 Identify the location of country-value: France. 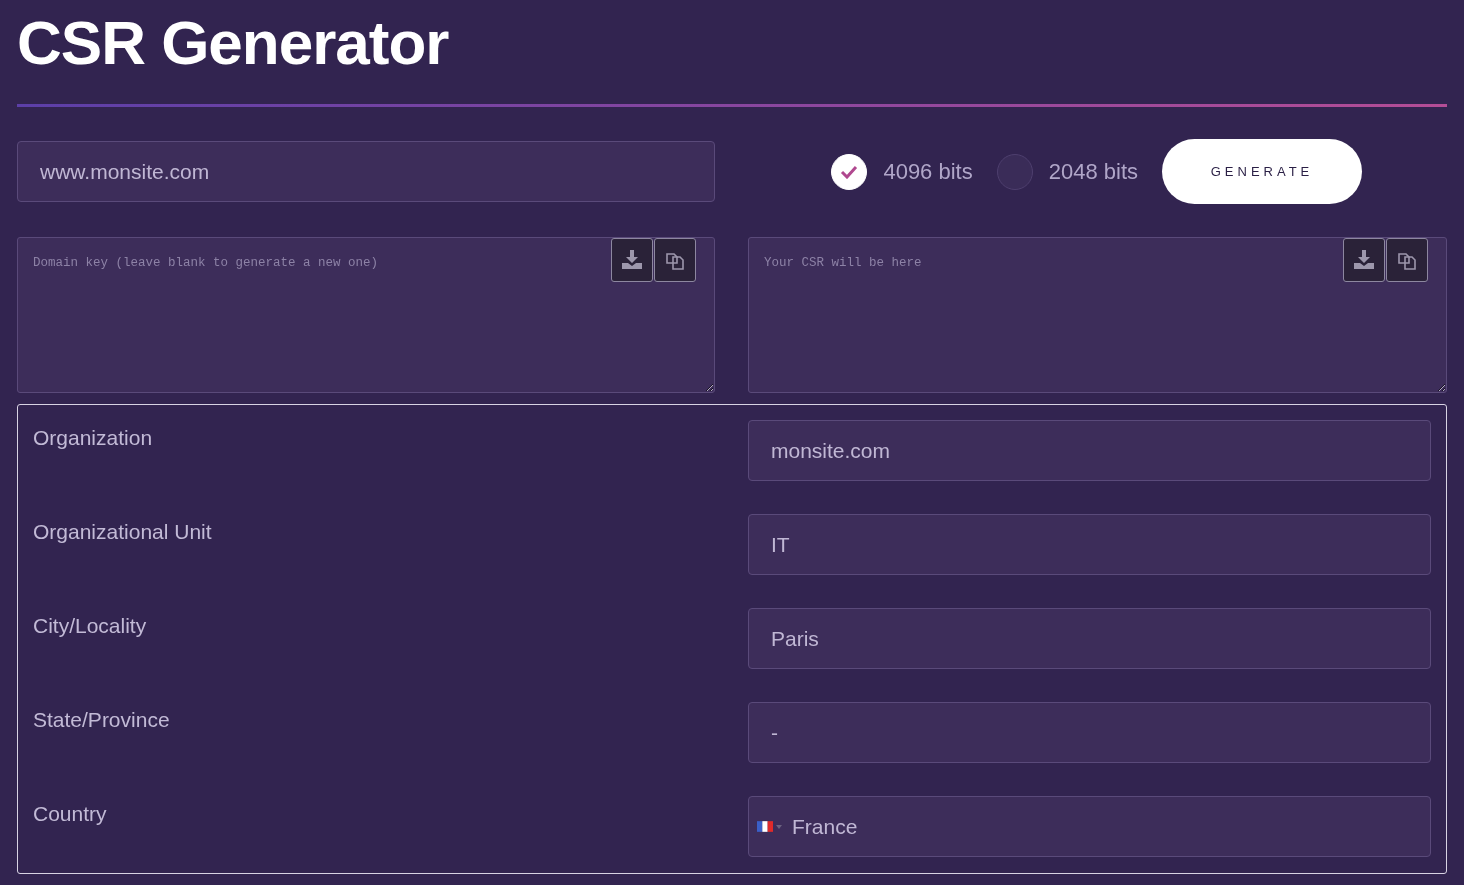
(1106, 826).